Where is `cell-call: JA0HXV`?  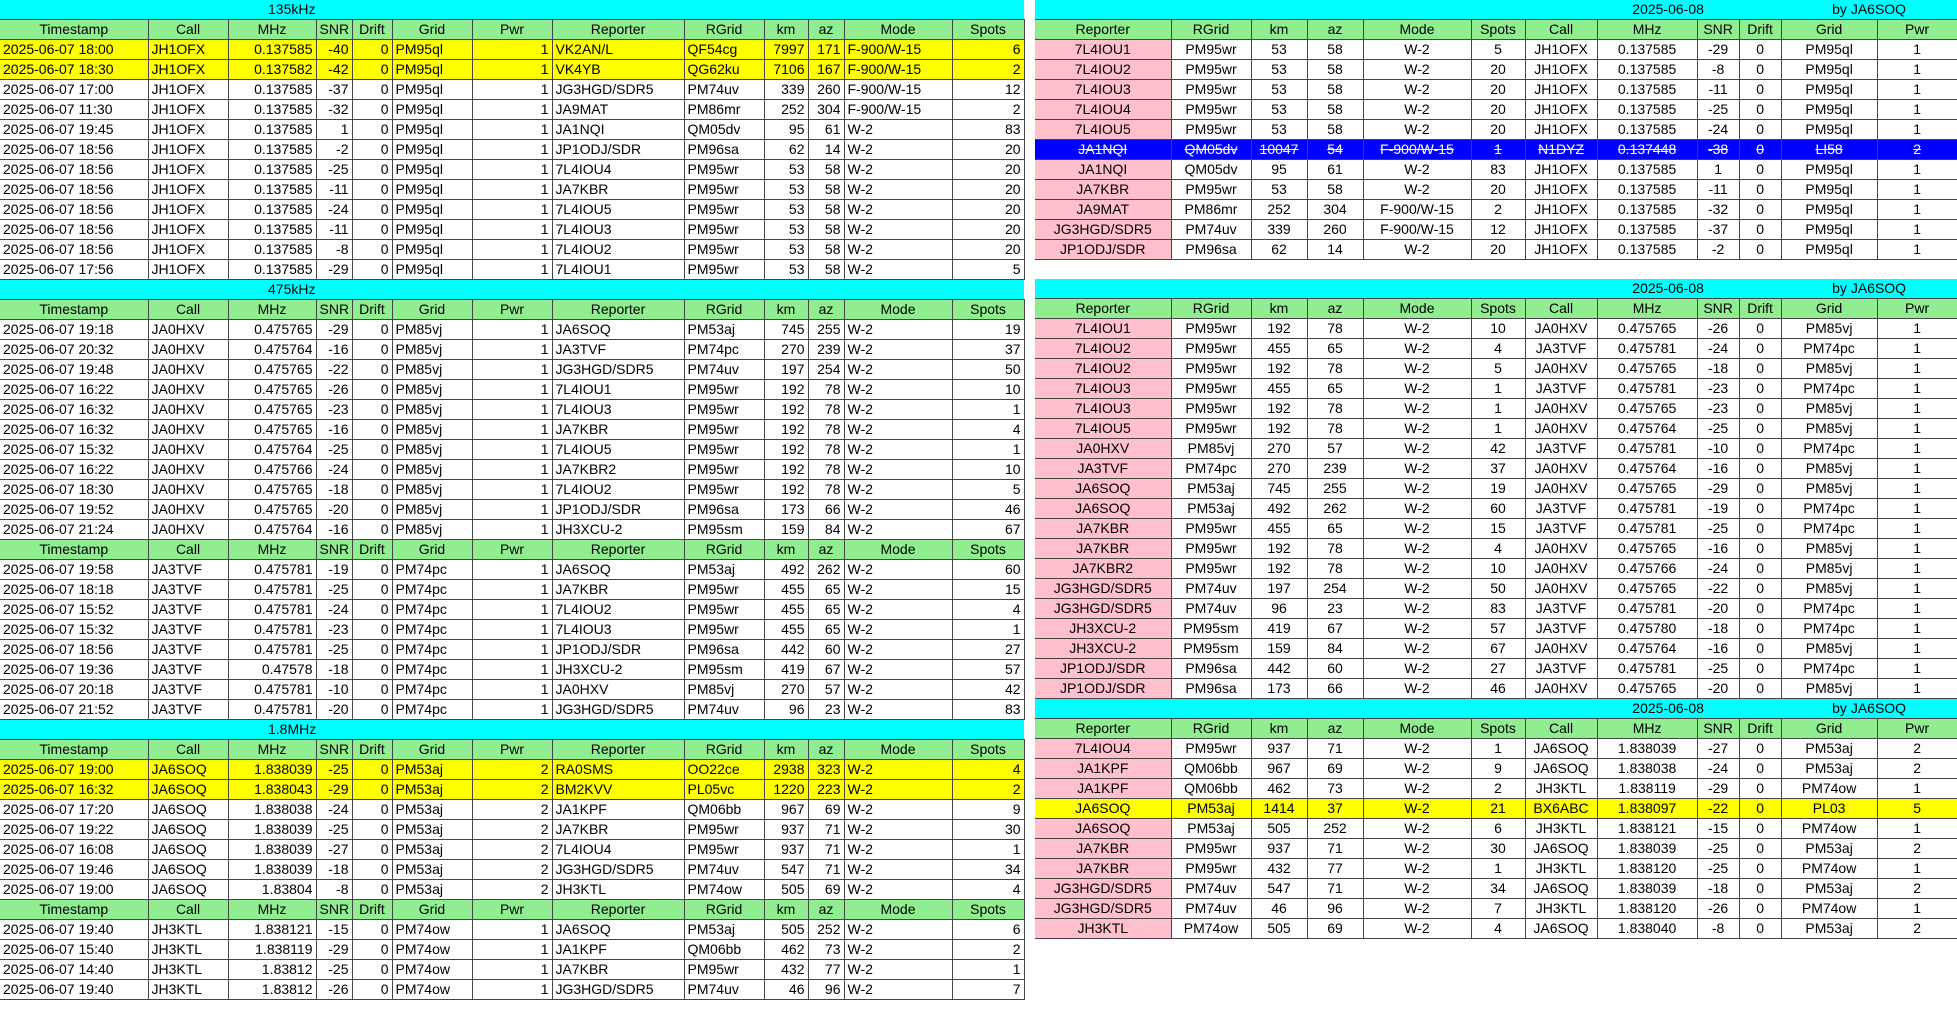 cell-call: JA0HXV is located at coordinates (1561, 488).